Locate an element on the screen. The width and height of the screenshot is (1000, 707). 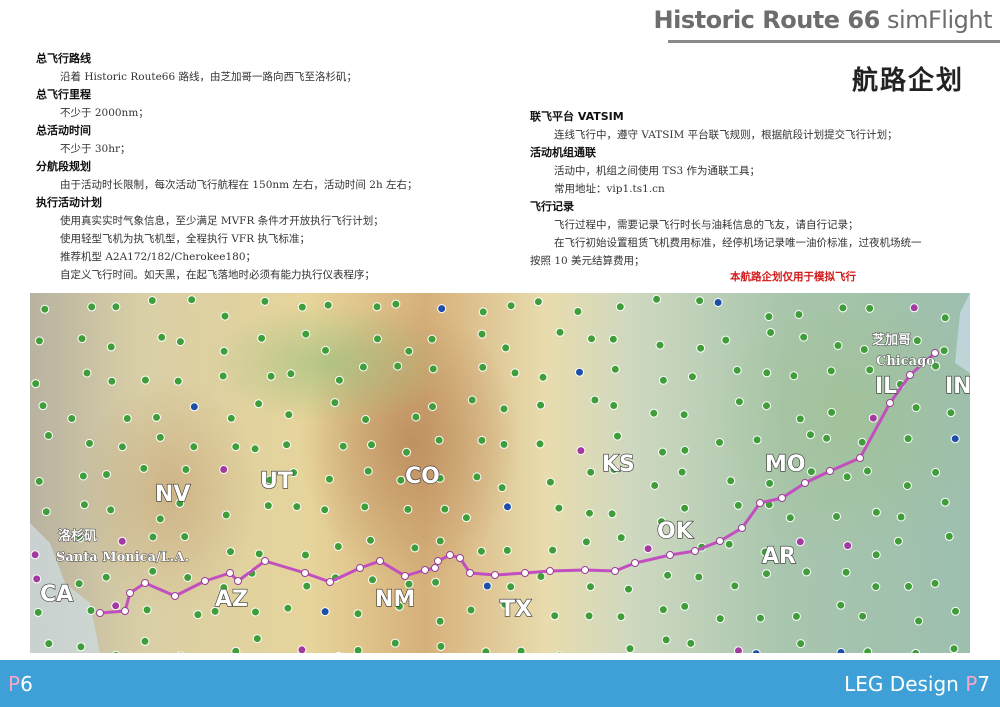
city-label-chicago-cn: 芝加哥 is located at coordinates (891, 340).